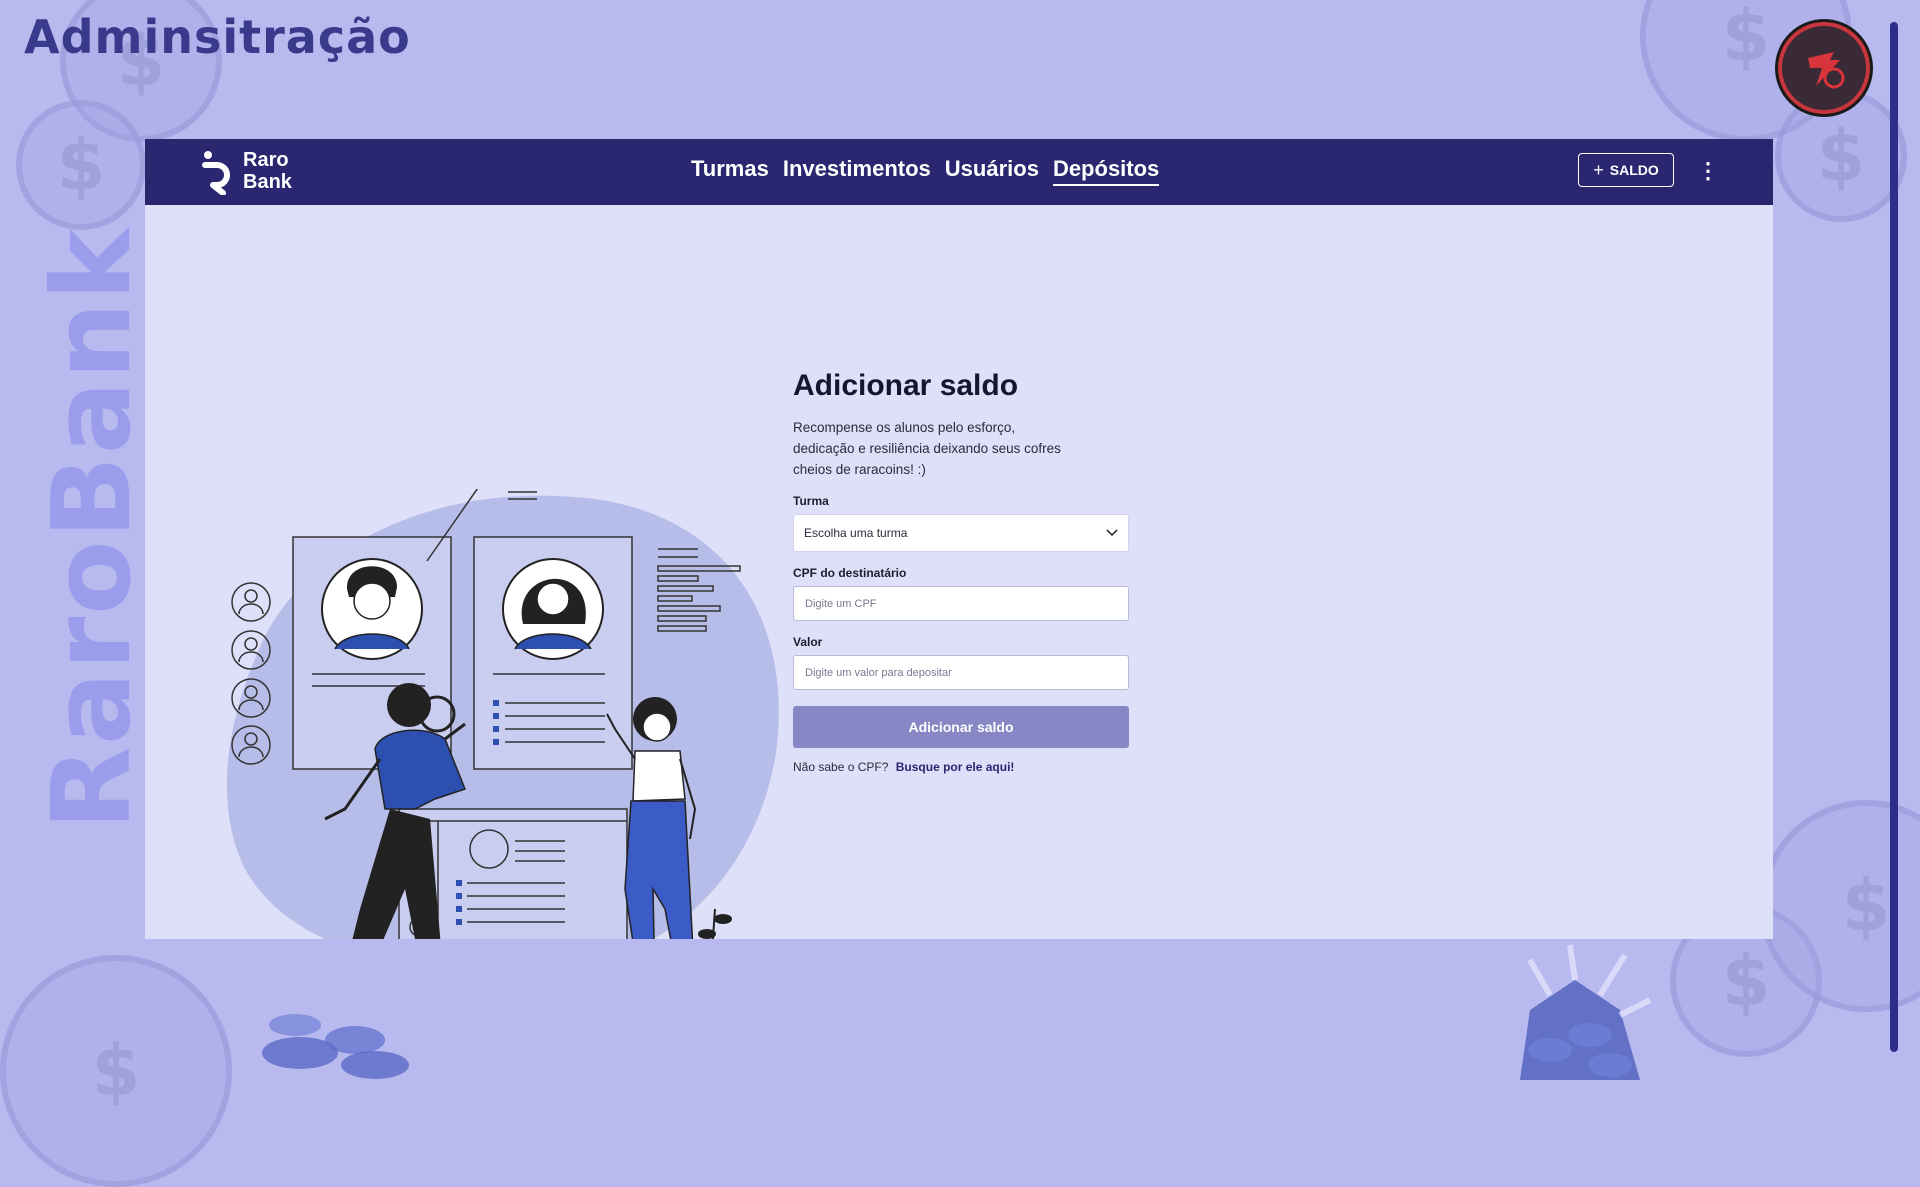 The image size is (1920, 1187). I want to click on nav-link-usuarios: Usuários, so click(992, 171).